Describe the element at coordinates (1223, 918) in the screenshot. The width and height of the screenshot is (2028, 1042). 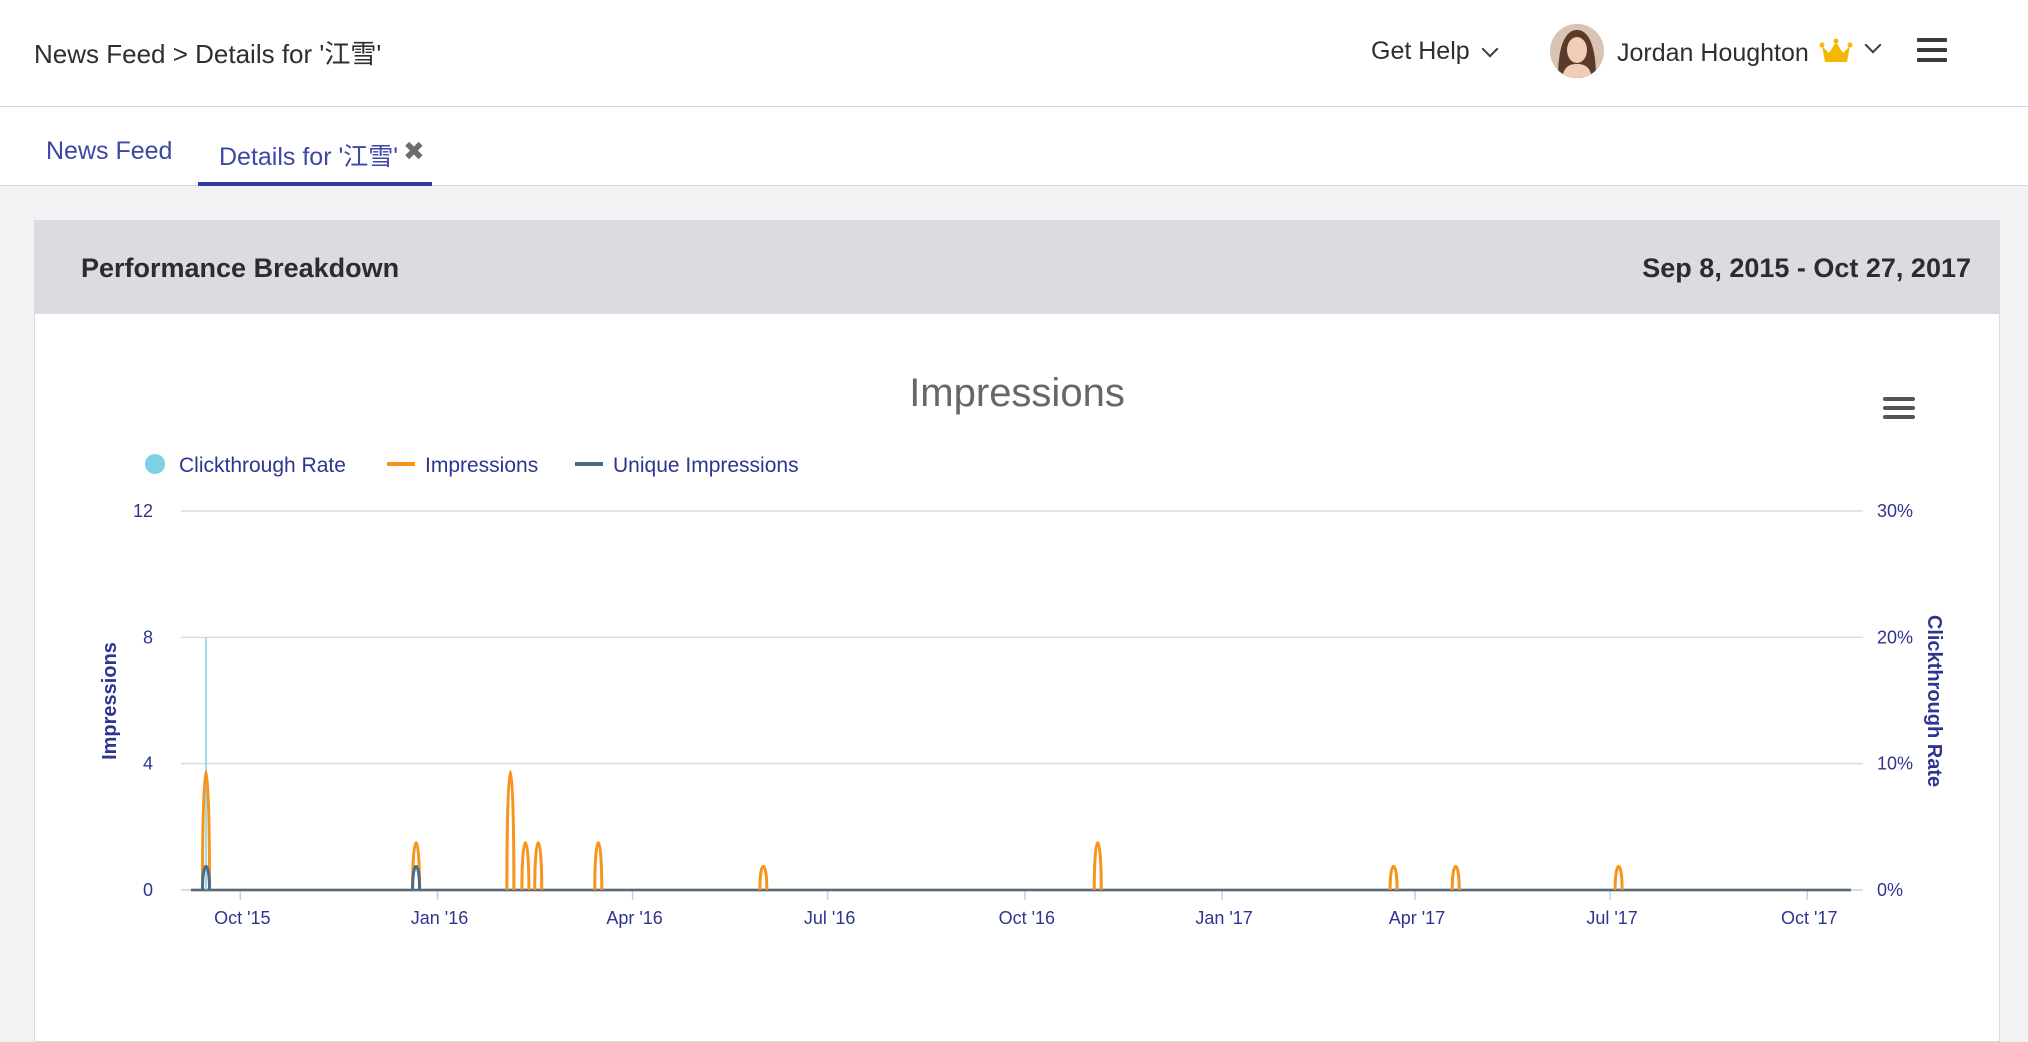
I see `x-tick-label: Jan '17` at that location.